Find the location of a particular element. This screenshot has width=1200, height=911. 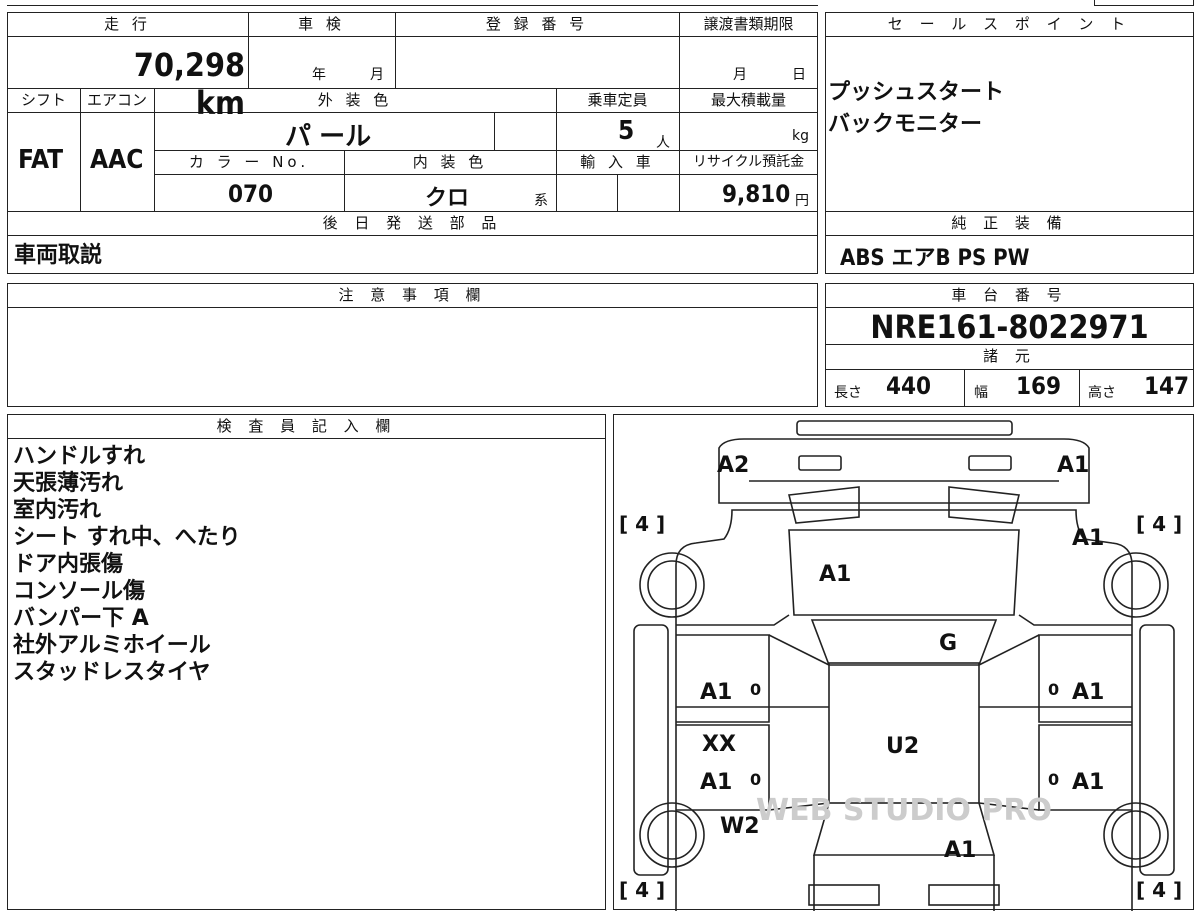

inspection-year: 年 is located at coordinates (319, 75).